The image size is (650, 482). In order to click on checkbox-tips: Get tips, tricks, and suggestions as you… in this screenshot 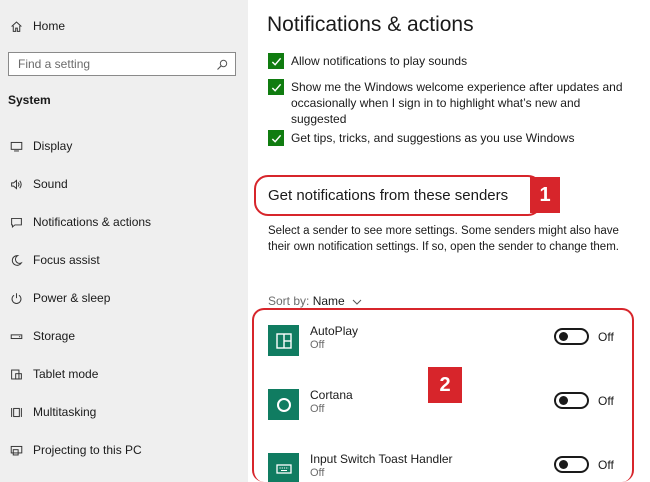, I will do `click(449, 138)`.